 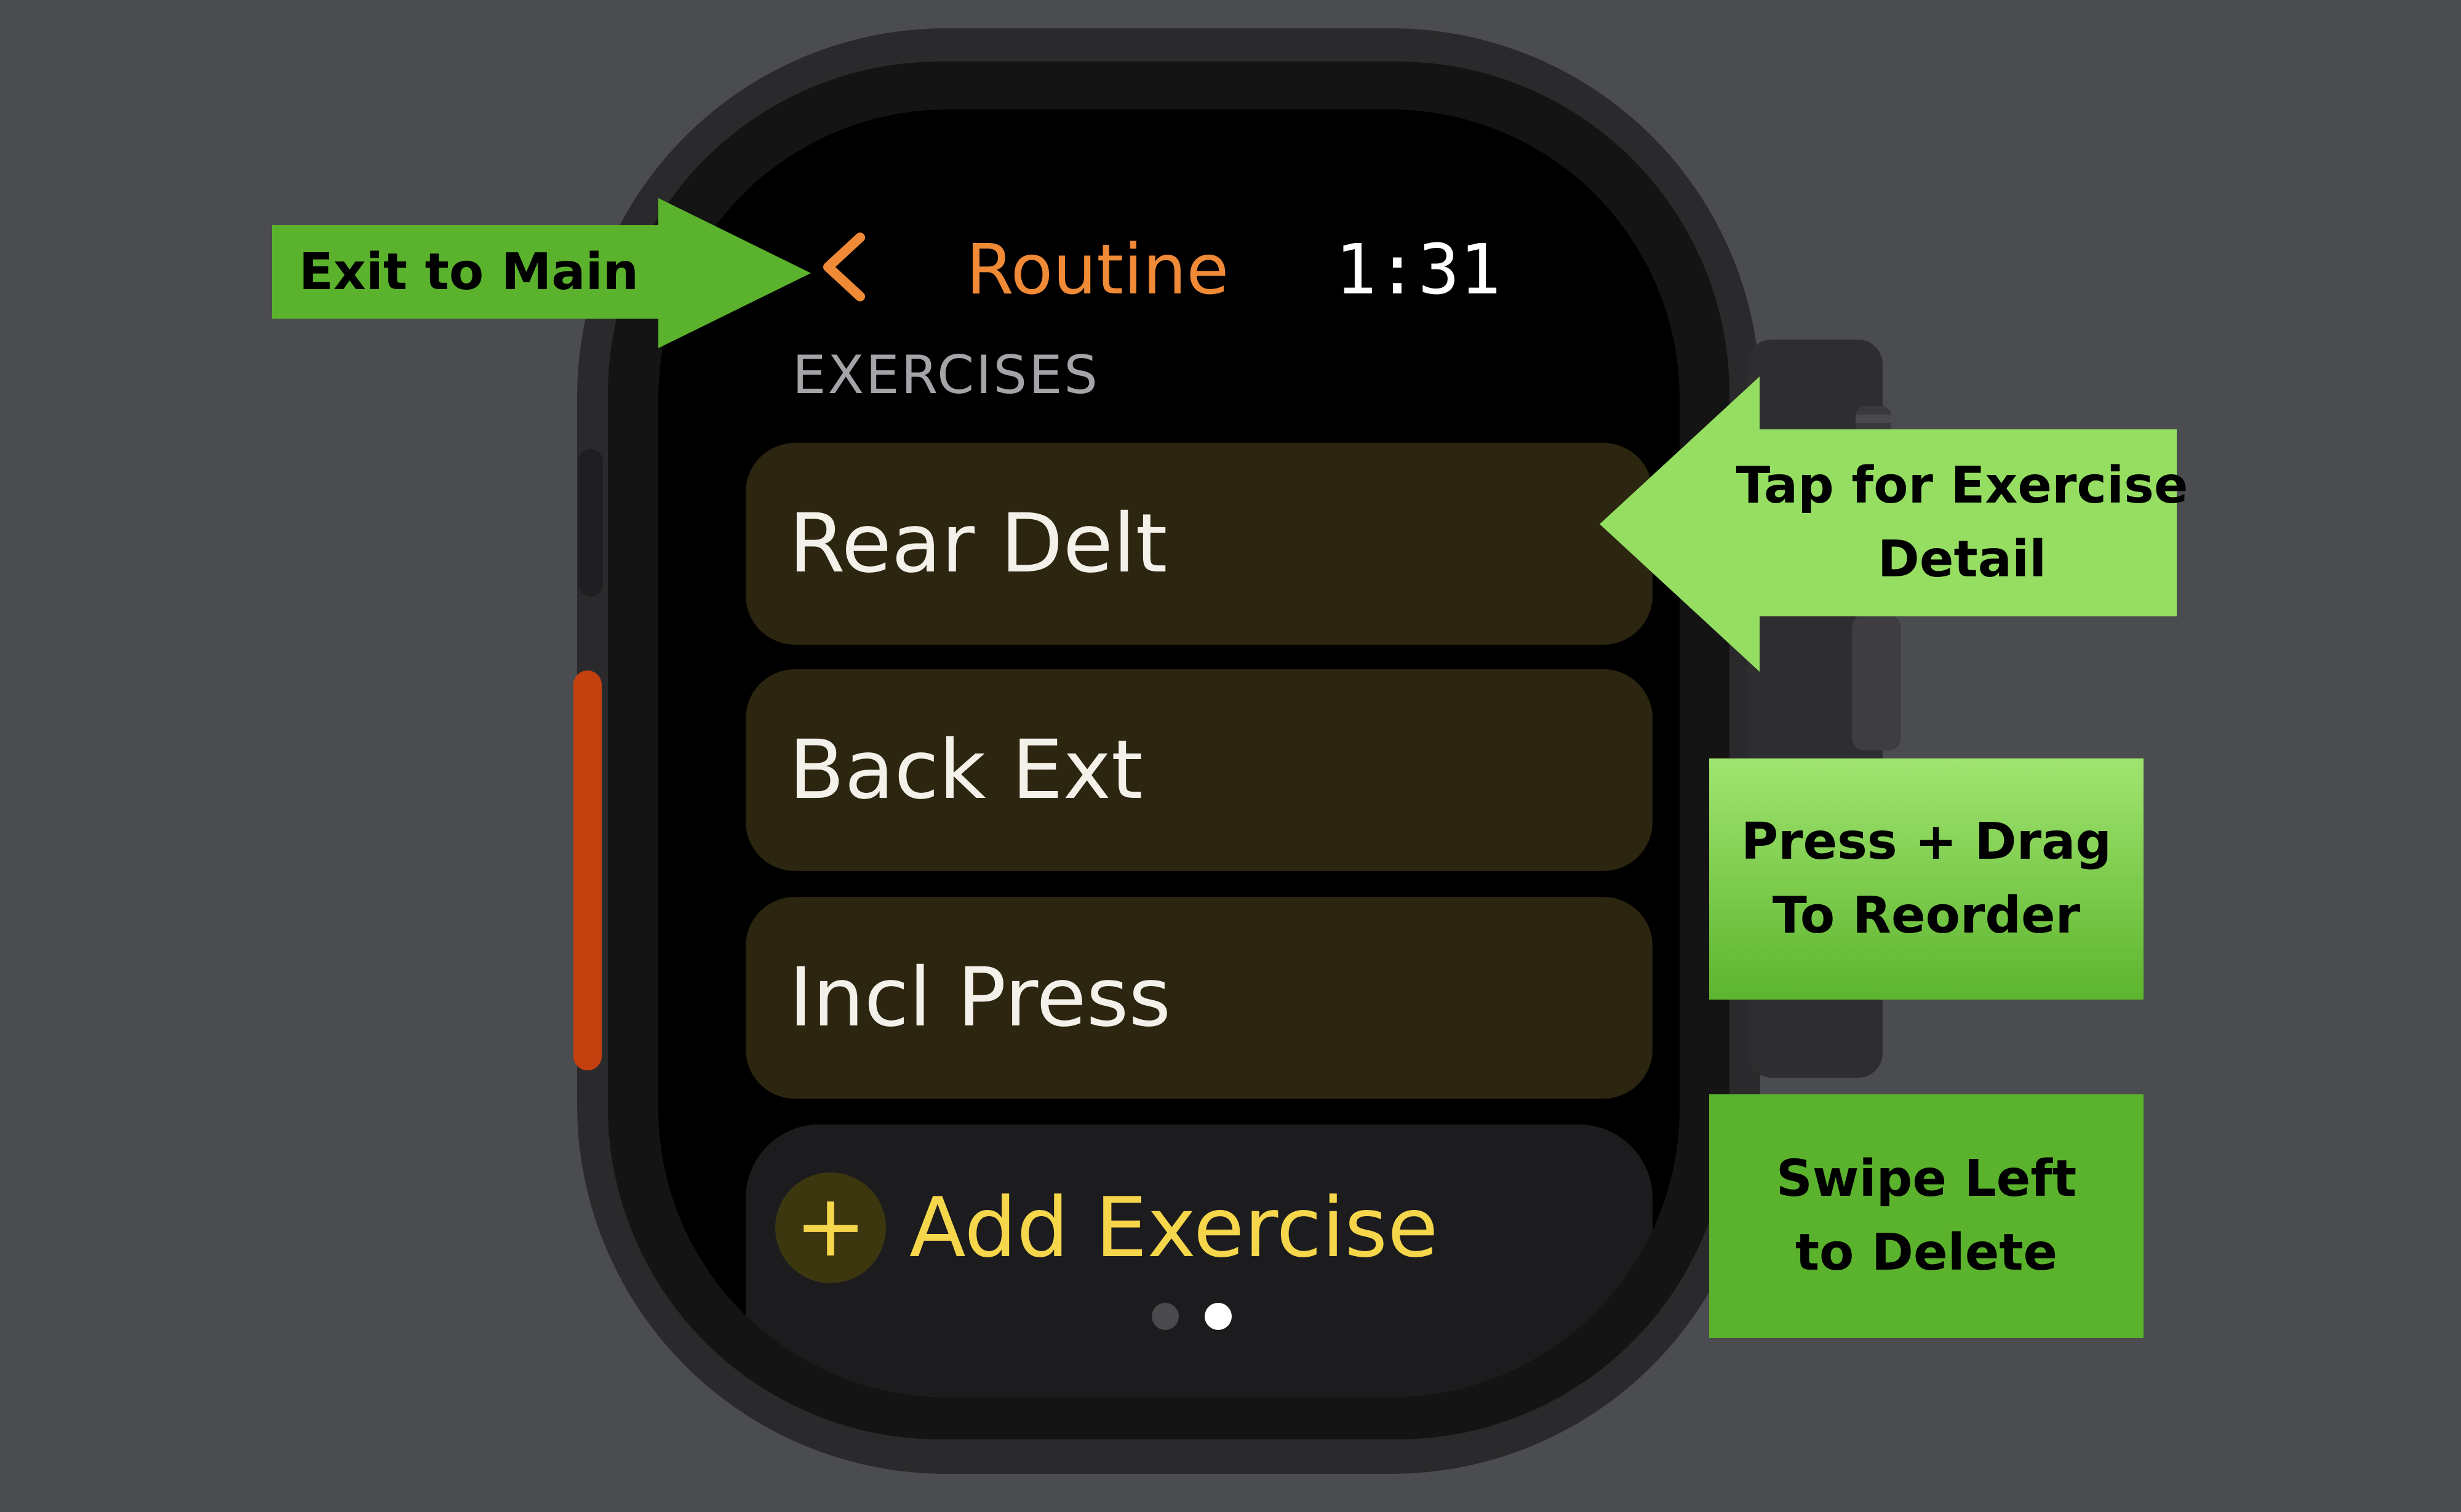 What do you see at coordinates (1962, 559) in the screenshot?
I see `callout-text: Detail` at bounding box center [1962, 559].